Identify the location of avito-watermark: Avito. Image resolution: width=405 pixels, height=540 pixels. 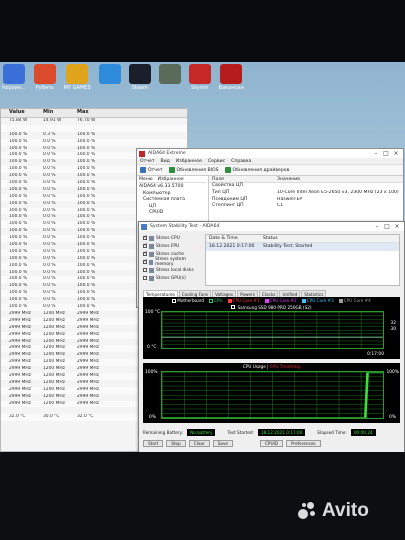
(333, 511).